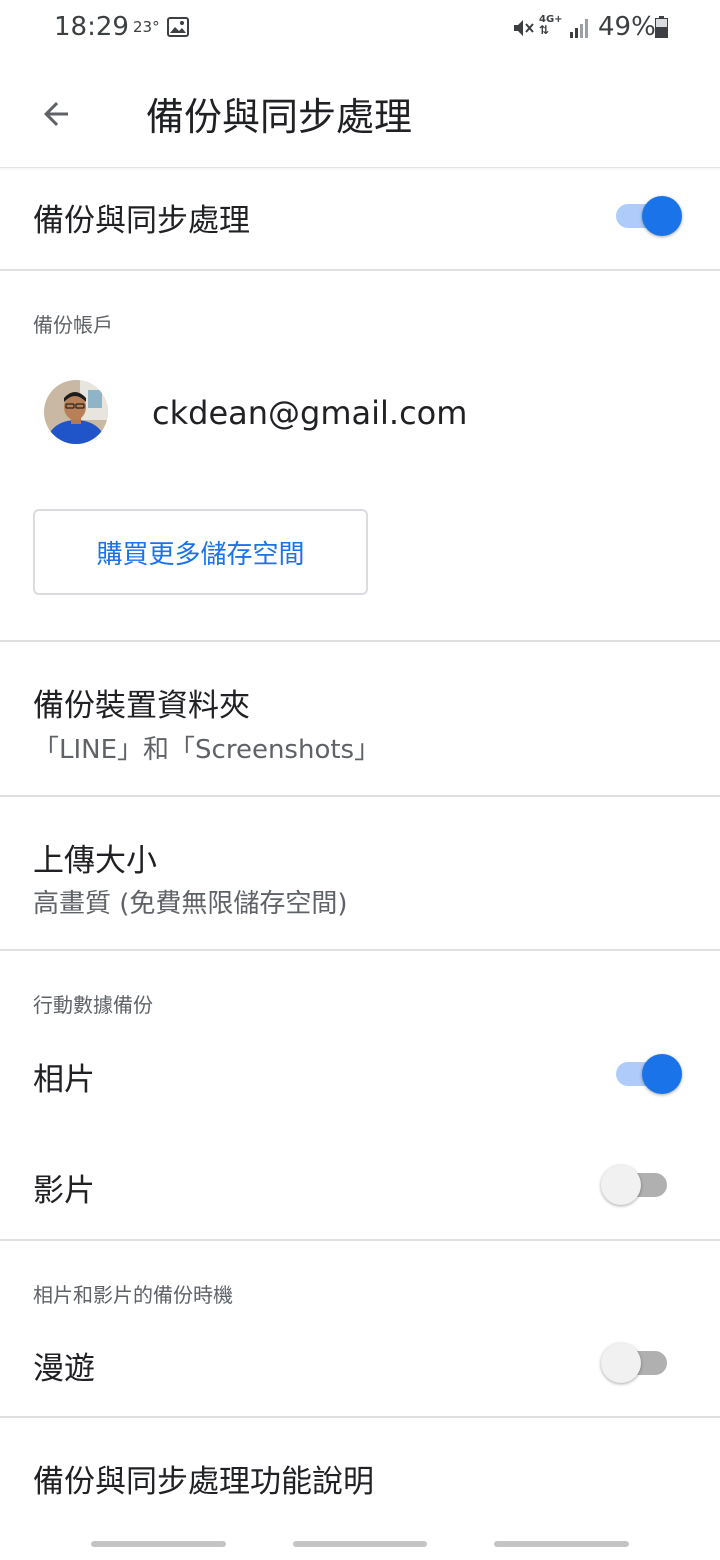 The image size is (720, 1560). Describe the element at coordinates (551, 25) in the screenshot. I see `network-indicator: 4G+ ⇅` at that location.